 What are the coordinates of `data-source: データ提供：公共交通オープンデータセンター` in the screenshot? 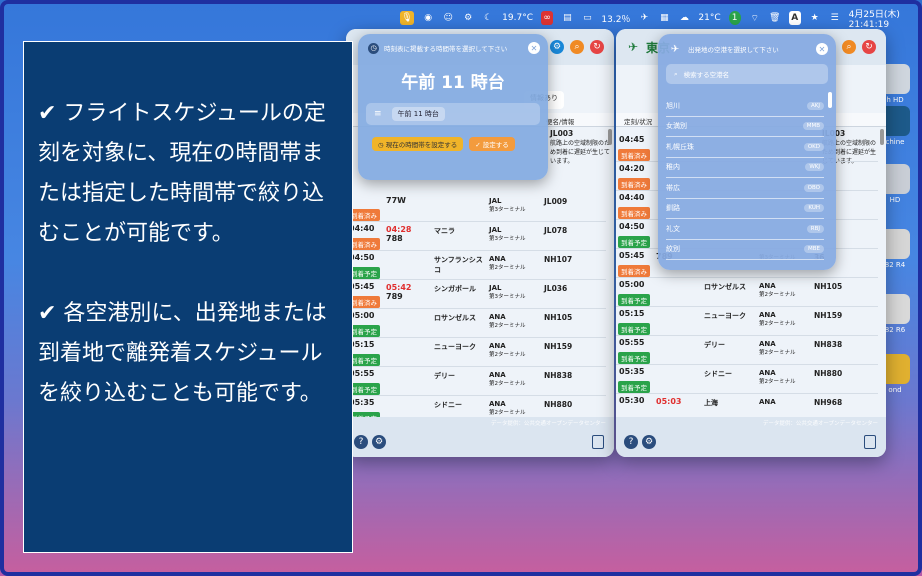 It's located at (820, 424).